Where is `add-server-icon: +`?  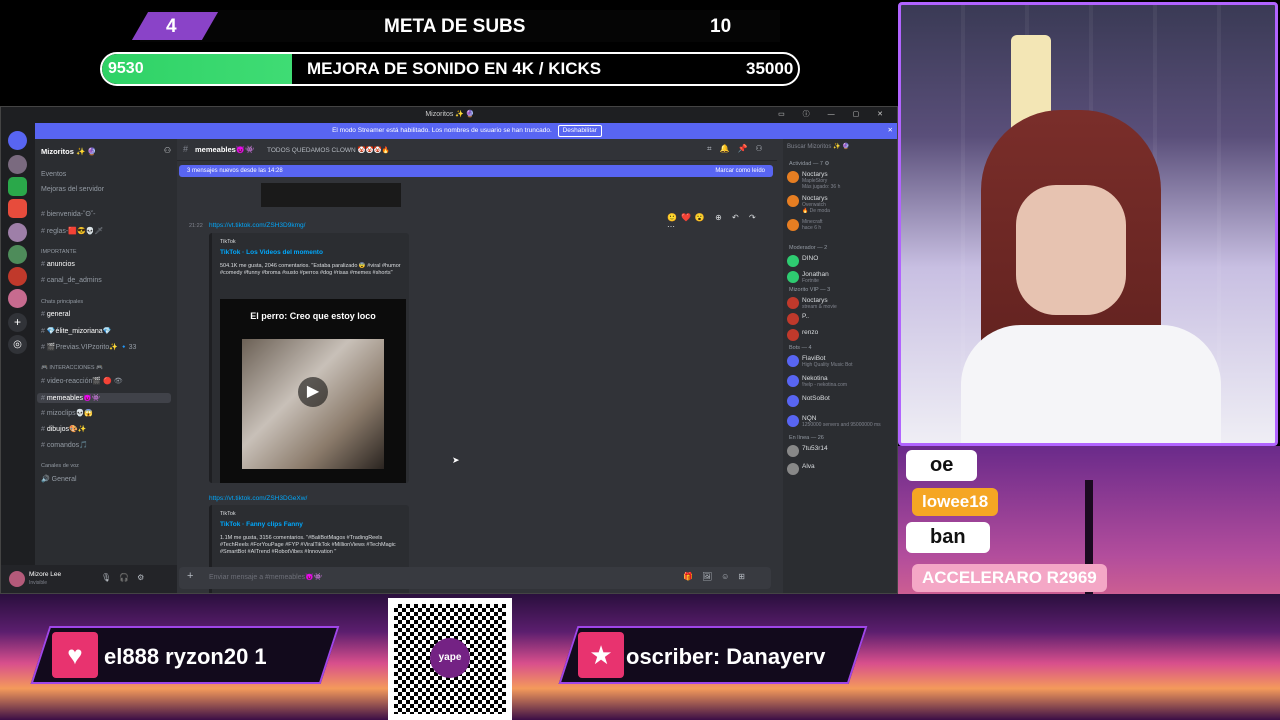
add-server-icon: + is located at coordinates (17, 322).